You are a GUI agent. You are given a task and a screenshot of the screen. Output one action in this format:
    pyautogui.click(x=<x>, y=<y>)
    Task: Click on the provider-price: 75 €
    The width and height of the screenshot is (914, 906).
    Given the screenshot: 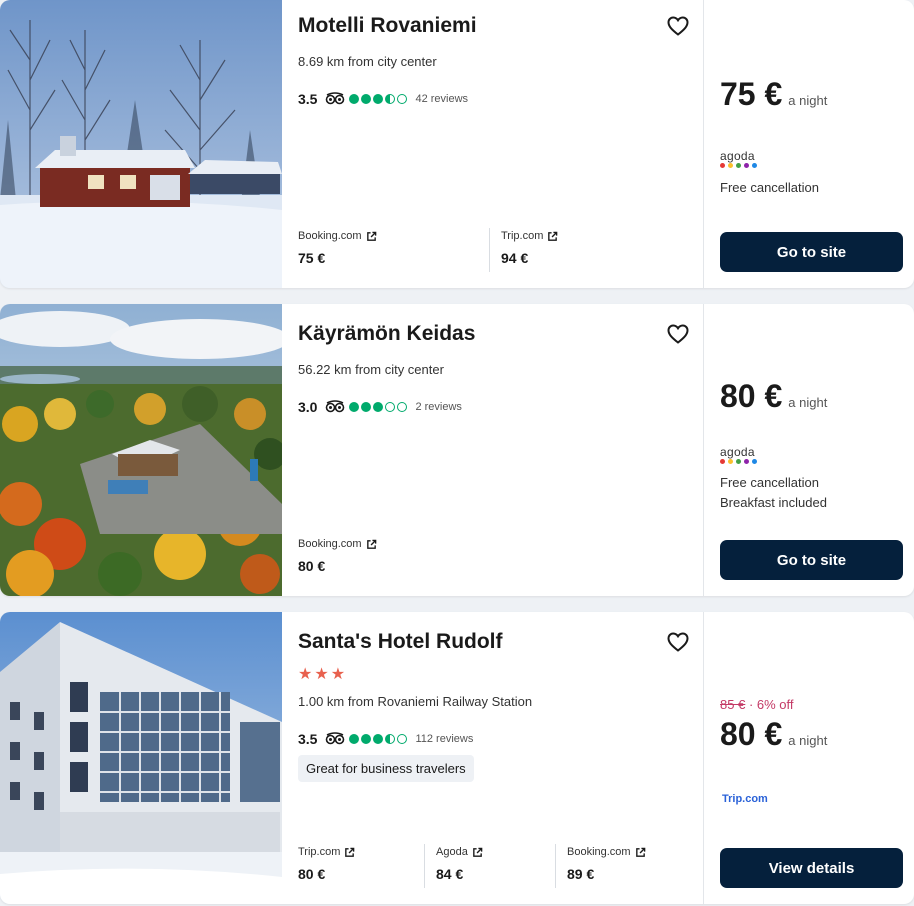 What is the action you would take?
    pyautogui.click(x=312, y=258)
    